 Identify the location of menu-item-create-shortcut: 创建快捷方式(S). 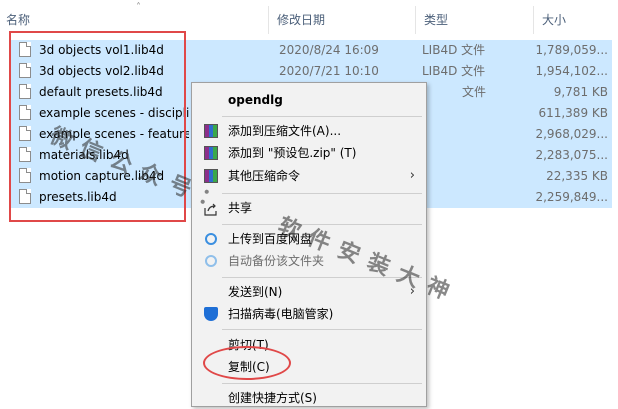
(309, 398).